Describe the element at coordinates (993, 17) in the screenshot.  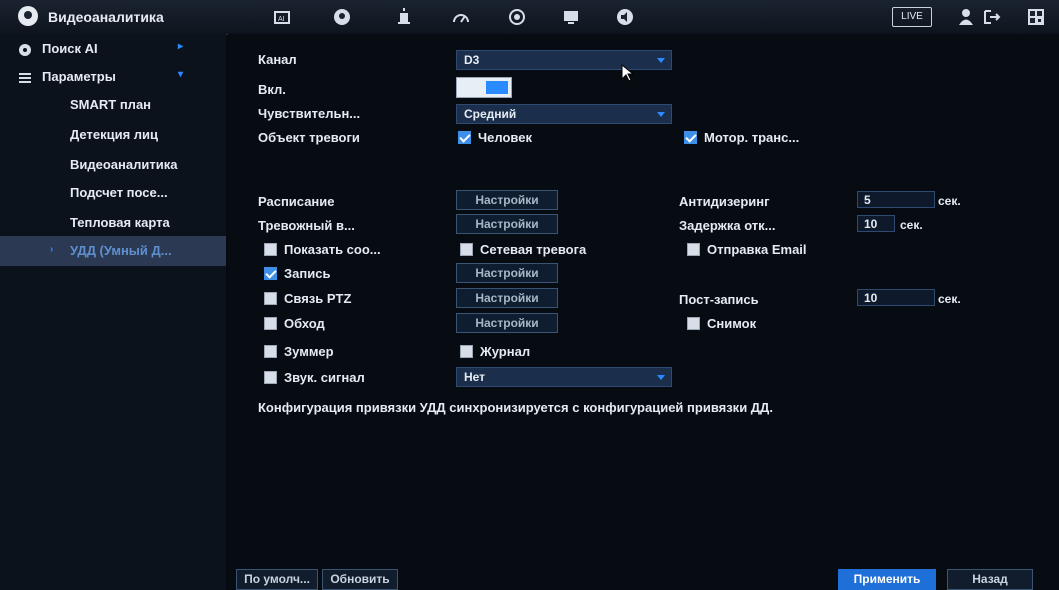
I see `logout-icon` at that location.